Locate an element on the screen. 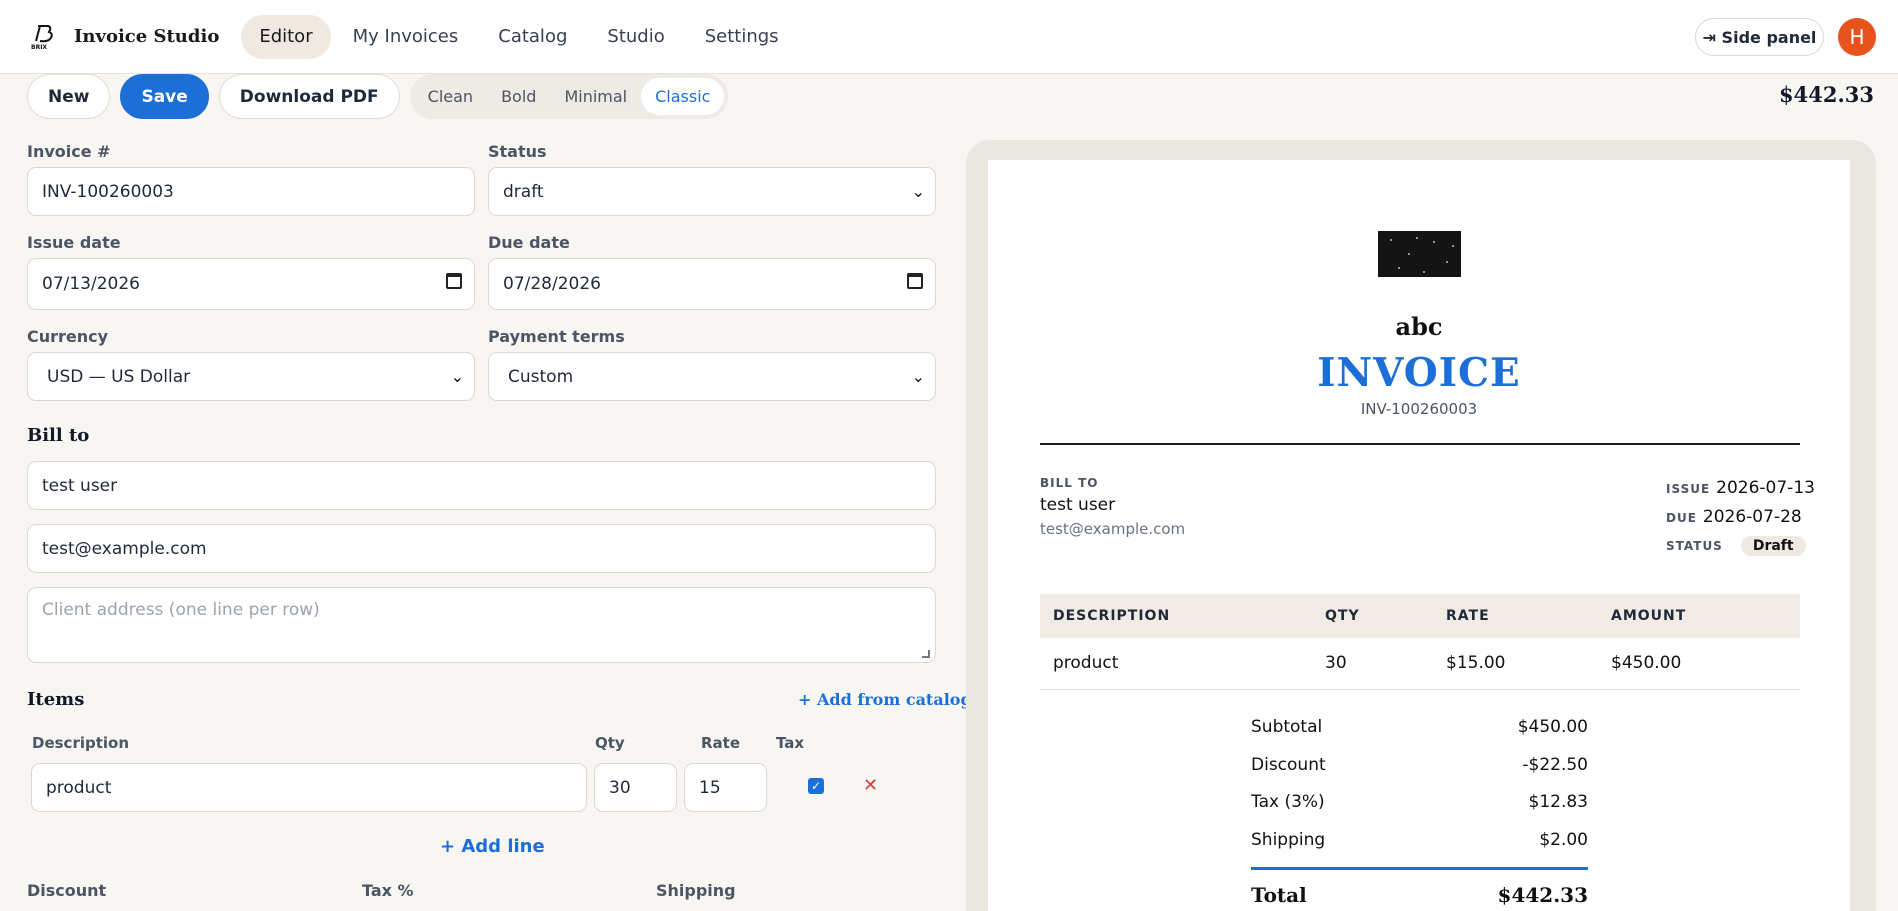  total-label: Total is located at coordinates (1279, 895).